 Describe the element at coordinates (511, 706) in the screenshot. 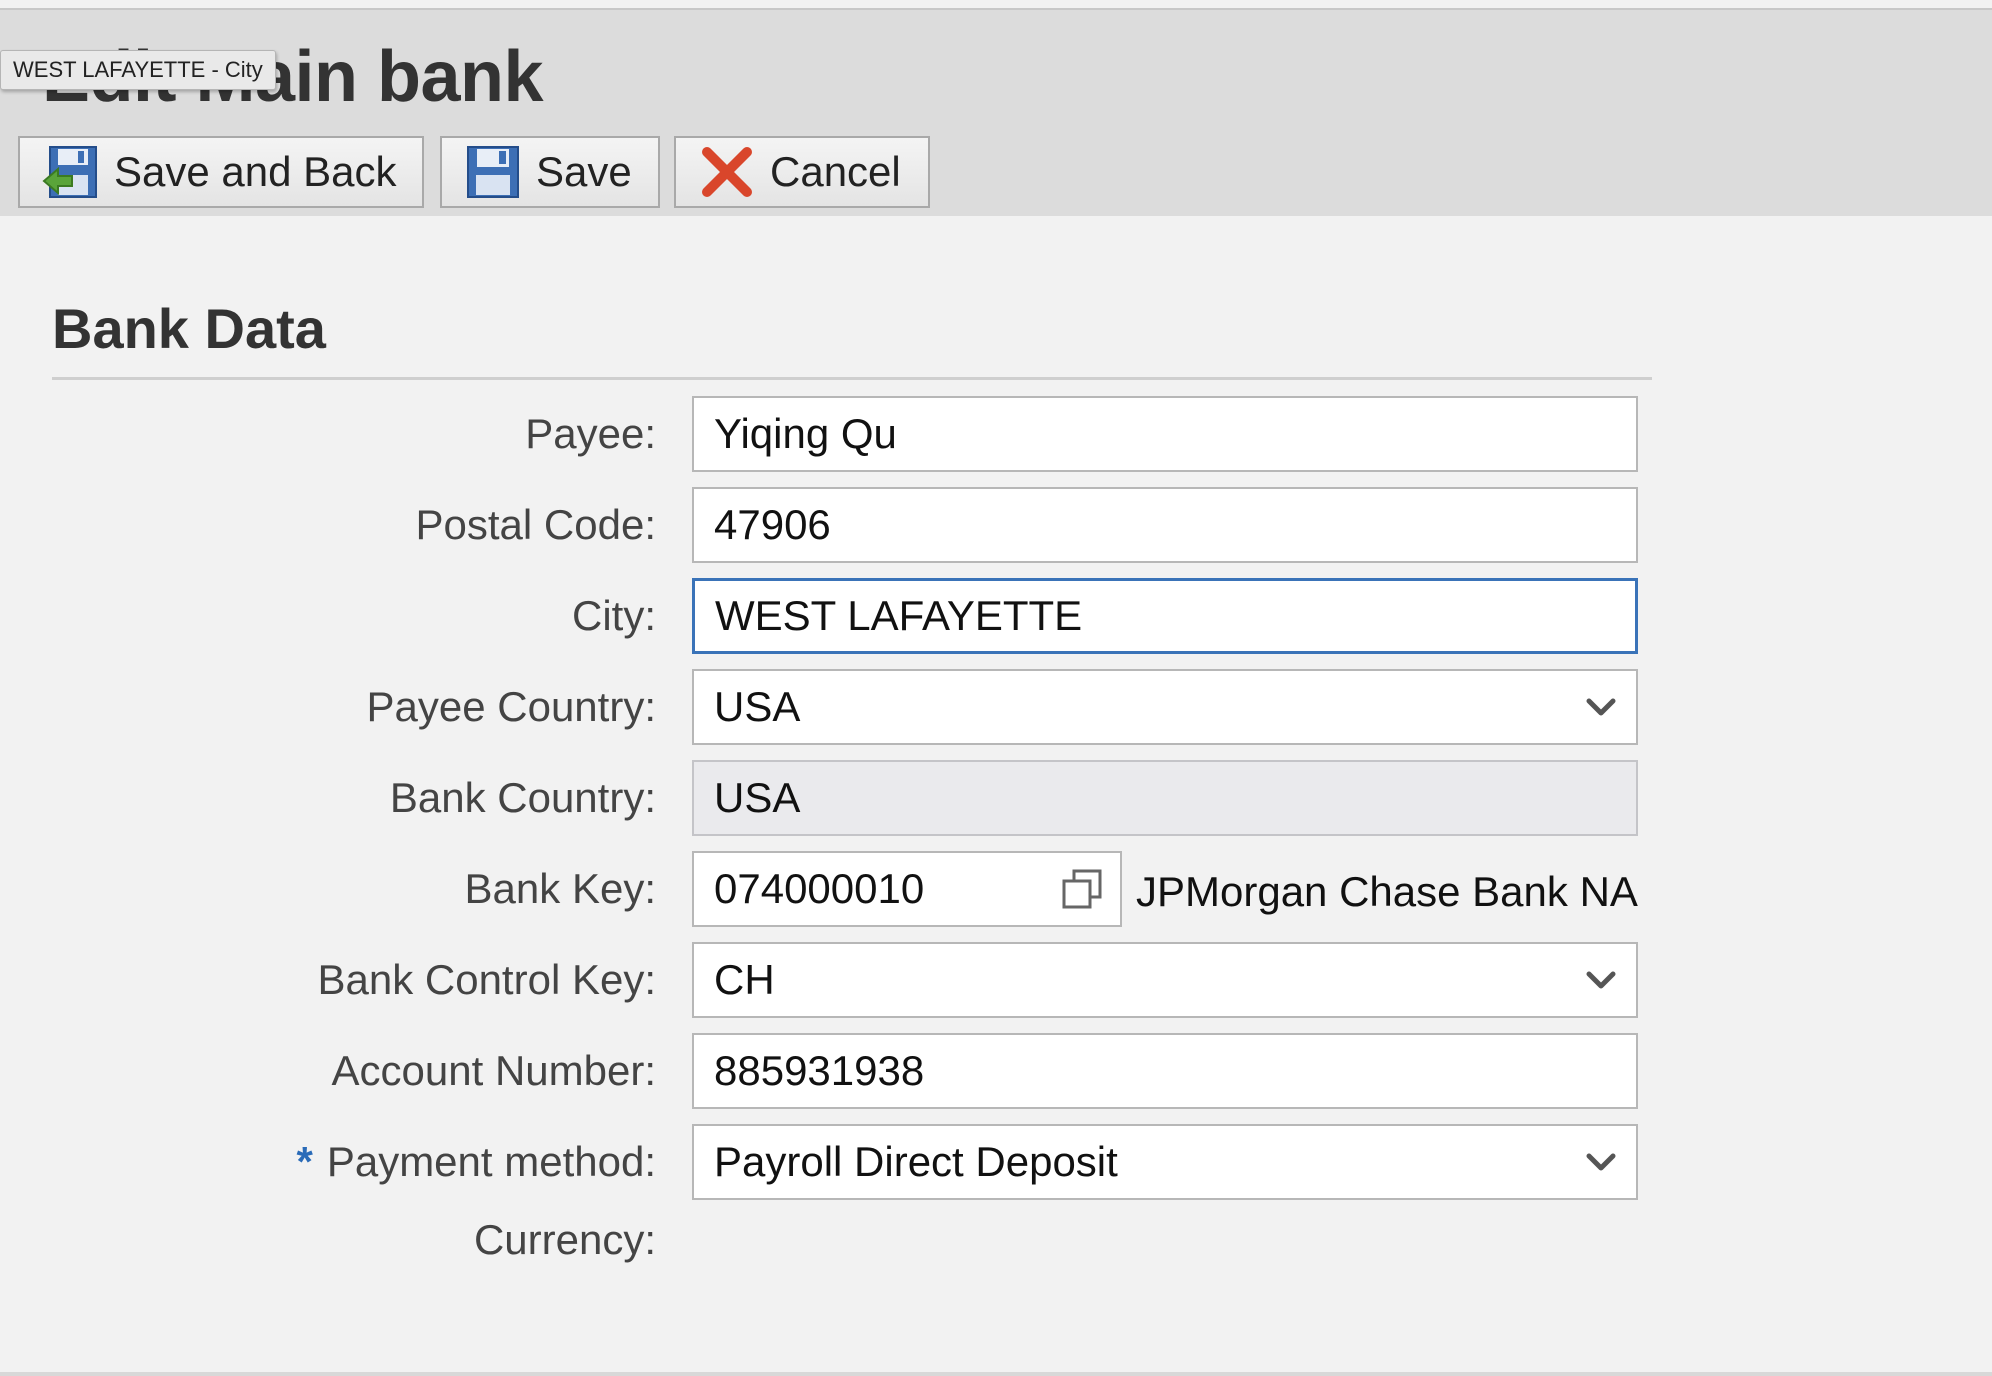

I see `payee-country-label: Payee Country:` at that location.